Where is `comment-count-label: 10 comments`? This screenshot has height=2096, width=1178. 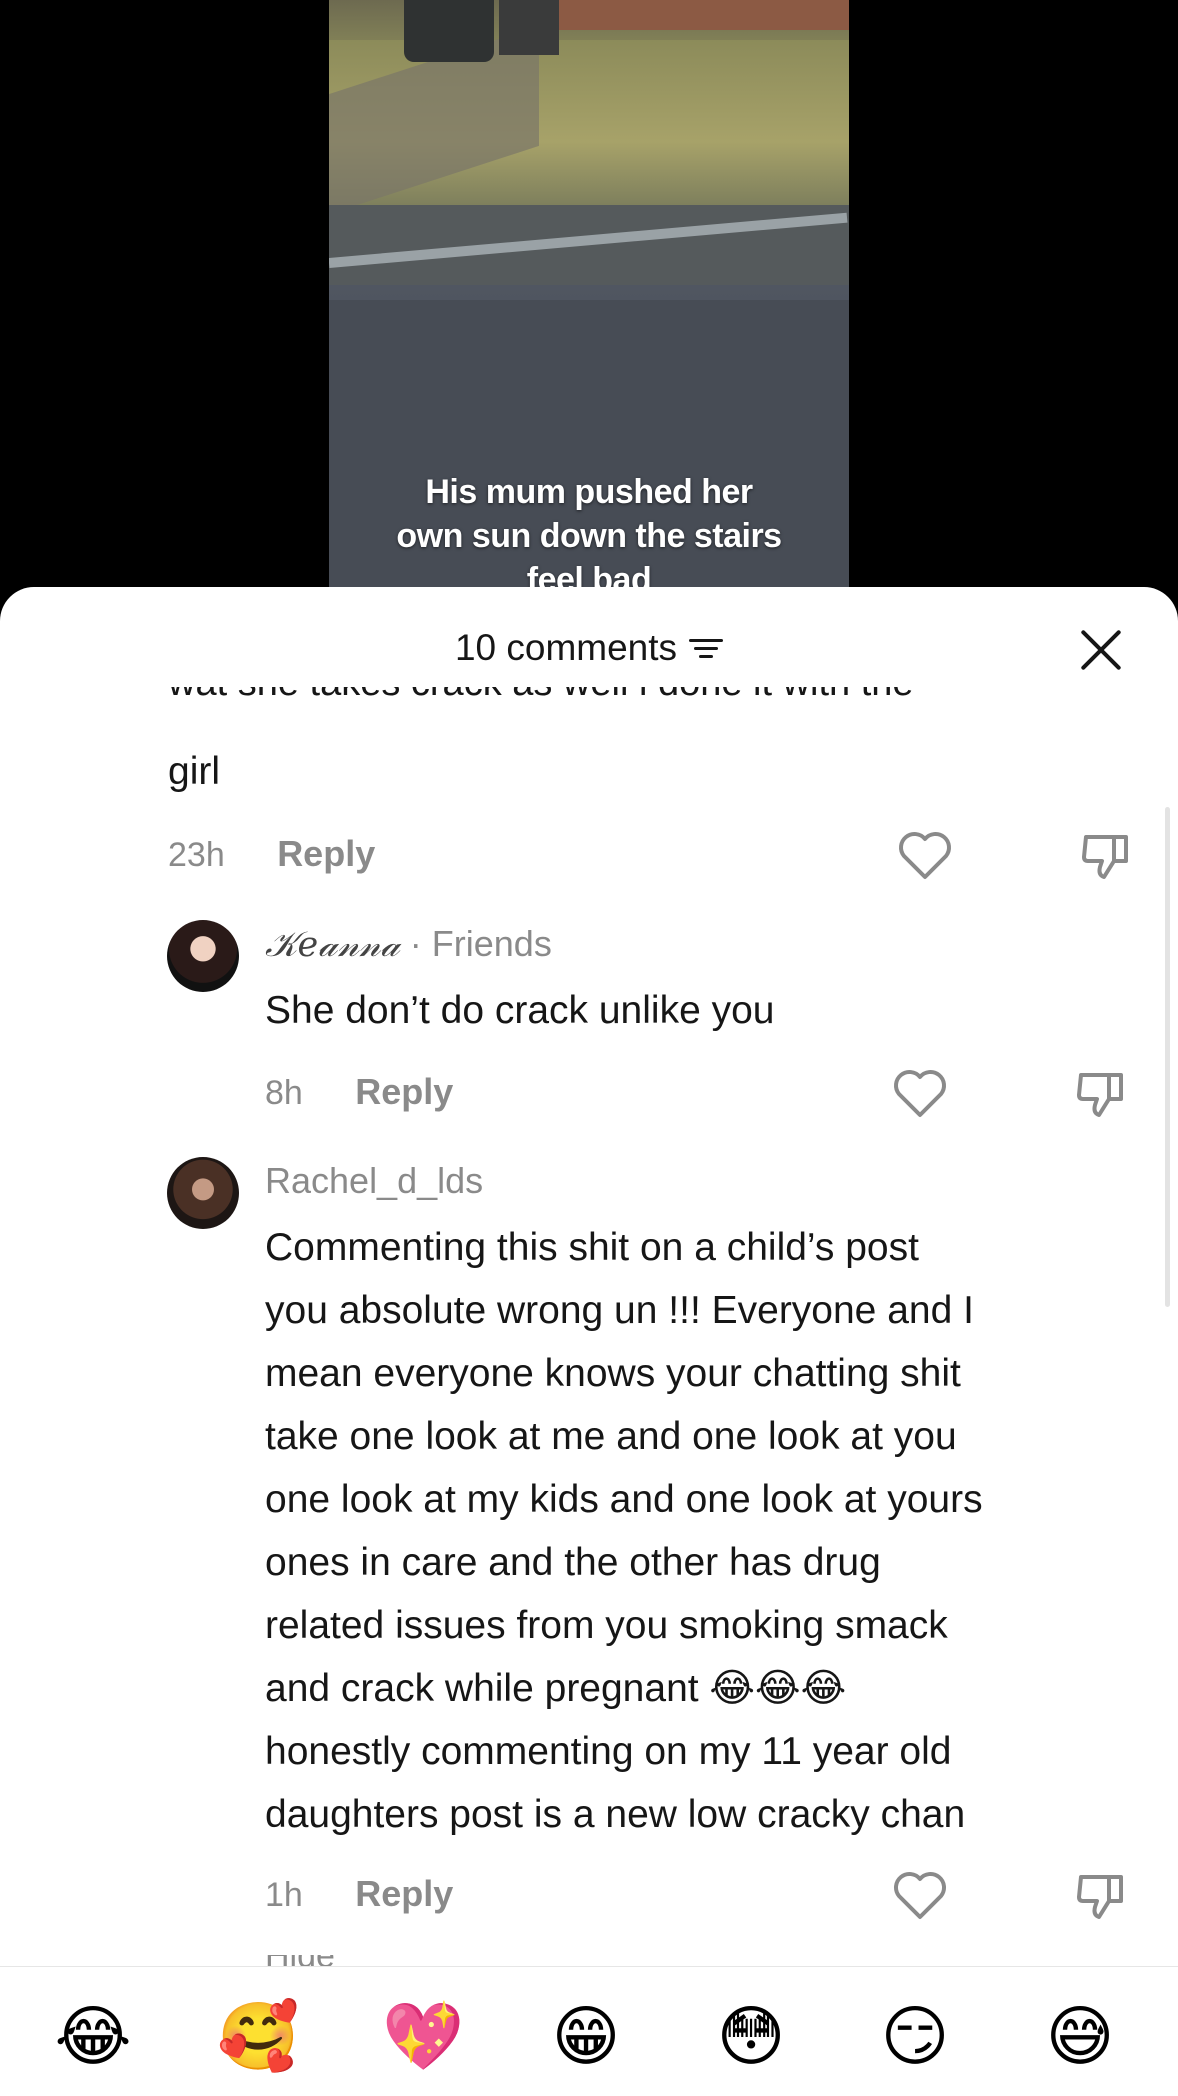 comment-count-label: 10 comments is located at coordinates (566, 647).